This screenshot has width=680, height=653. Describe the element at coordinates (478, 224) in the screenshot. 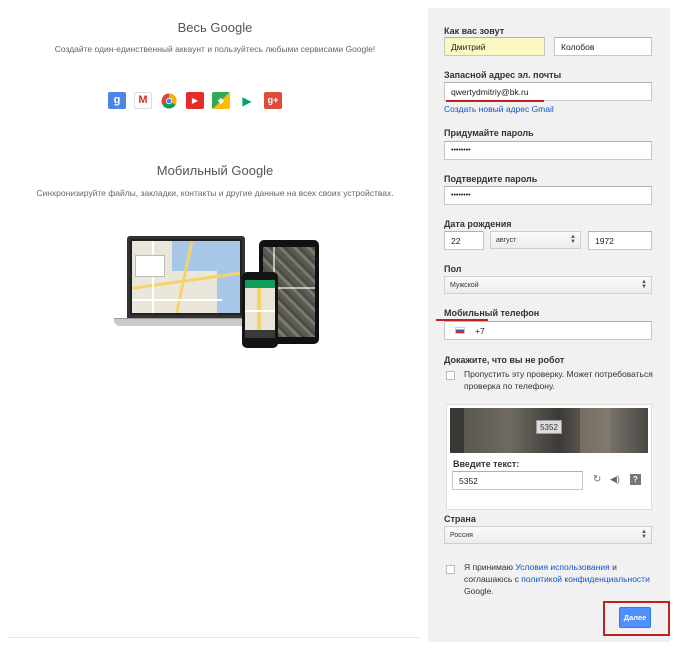

I see `birthdate-label: Дата рождения` at that location.